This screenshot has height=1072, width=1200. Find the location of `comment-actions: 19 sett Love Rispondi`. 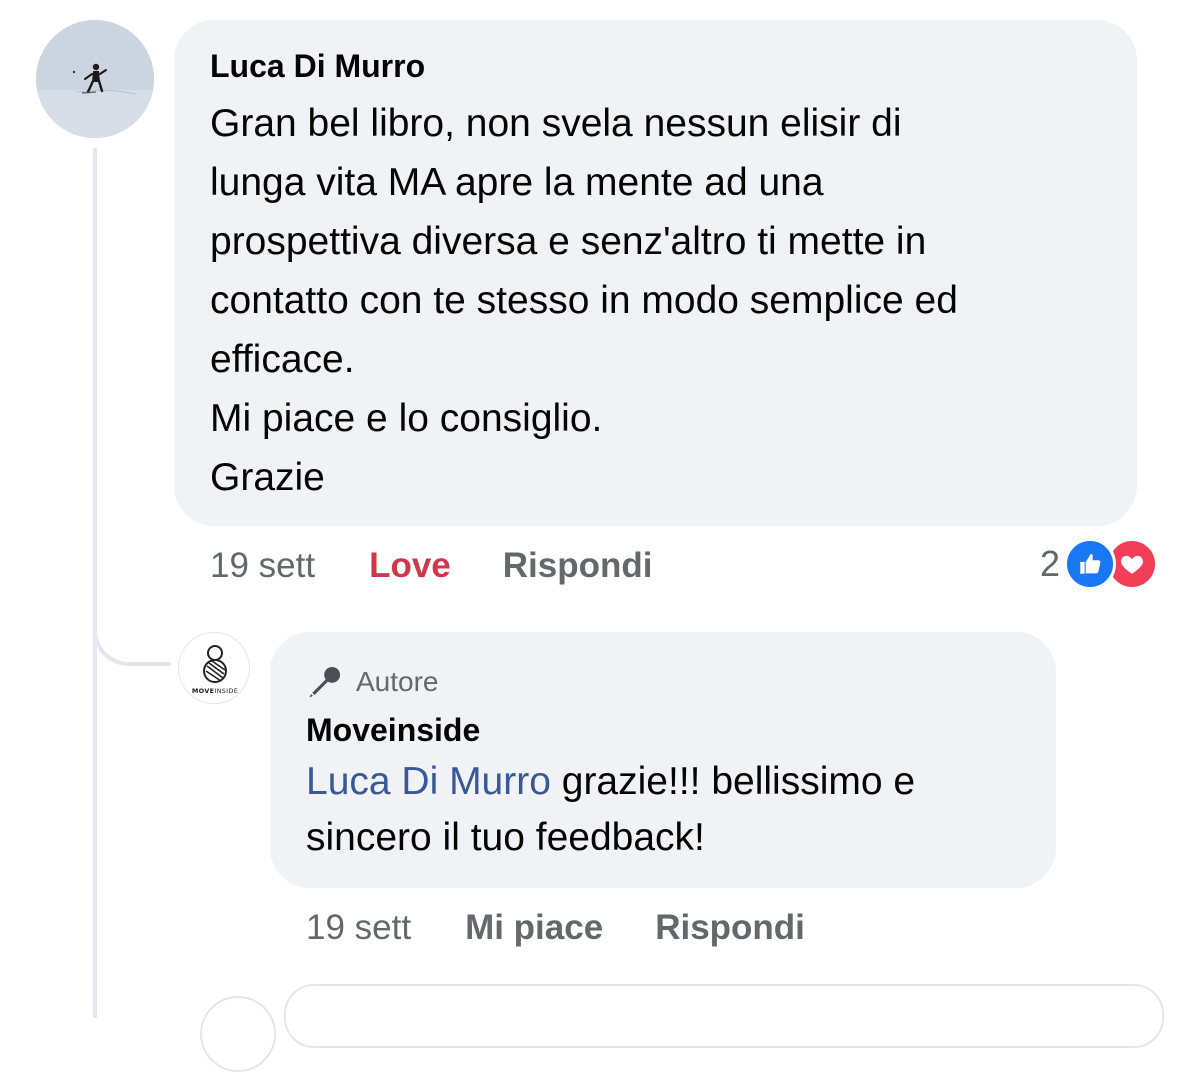

comment-actions: 19 sett Love Rispondi is located at coordinates (431, 566).